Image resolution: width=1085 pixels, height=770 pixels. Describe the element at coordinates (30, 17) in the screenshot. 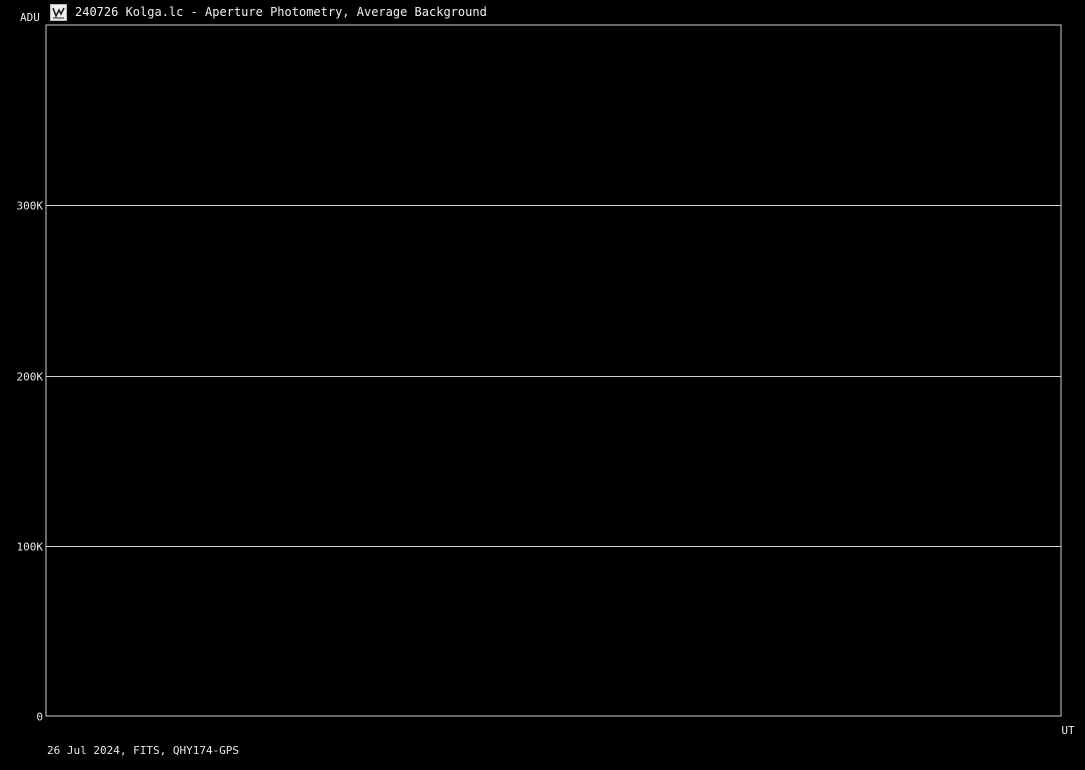

I see `y-axis-label: ADU` at that location.